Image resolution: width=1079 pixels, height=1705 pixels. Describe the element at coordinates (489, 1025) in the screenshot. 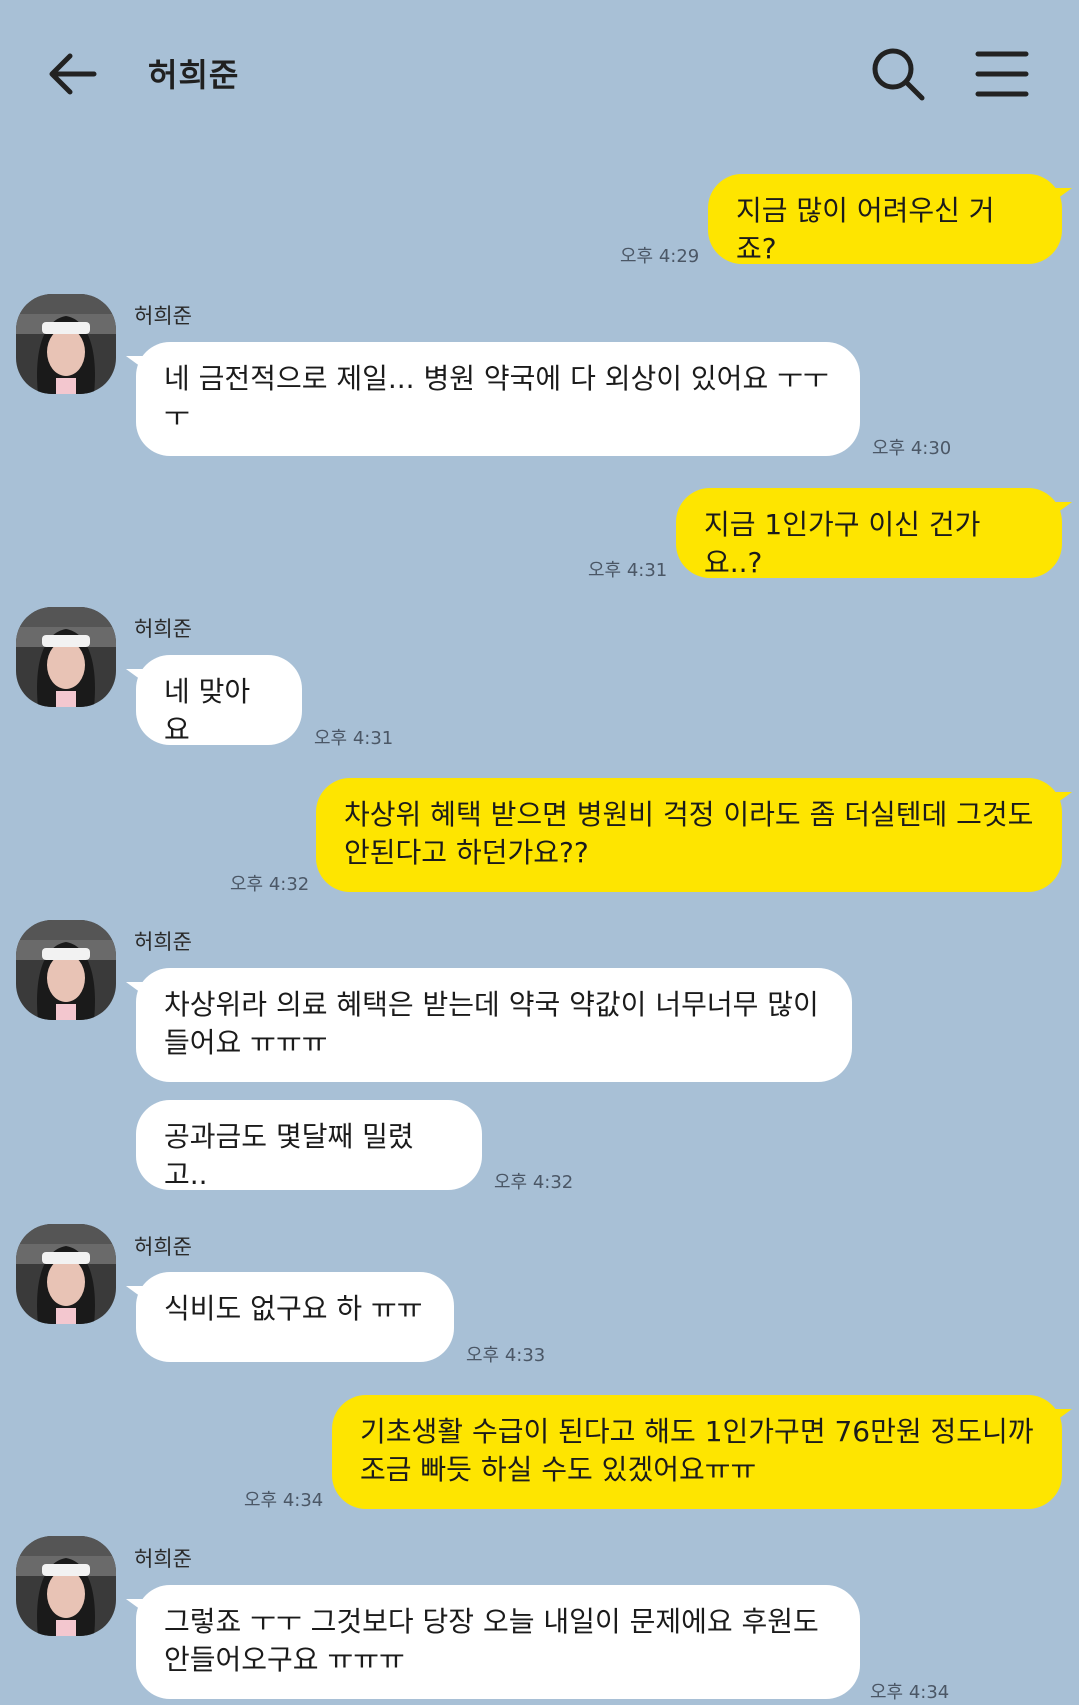

I see `their-message-bubble: 차상위라 의료 혜택은 받는데 약국 약값이 너무너무 많이 들어요 ㅠㅠㅠ` at that location.